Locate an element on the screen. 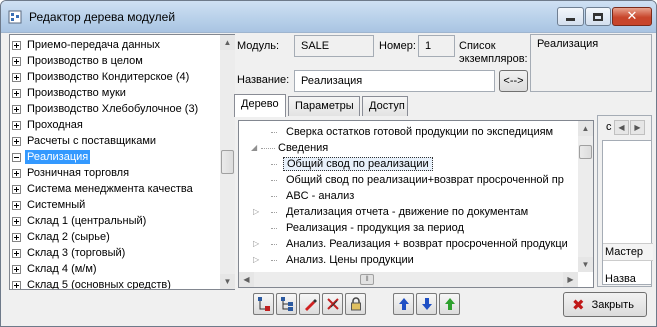 This screenshot has width=657, height=327. instances-list: Реализация is located at coordinates (591, 63).